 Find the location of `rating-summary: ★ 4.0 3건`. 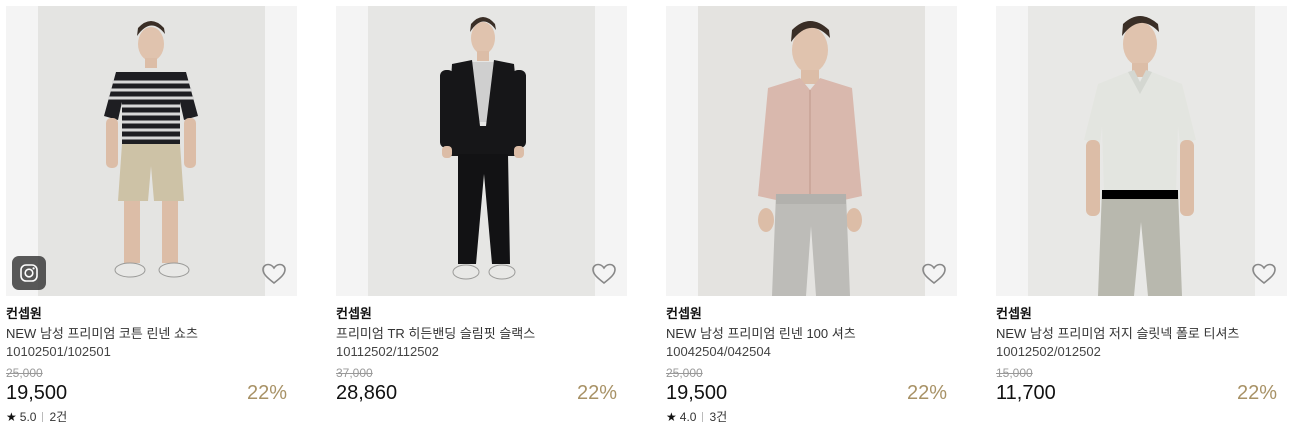

rating-summary: ★ 4.0 3건 is located at coordinates (811, 417).